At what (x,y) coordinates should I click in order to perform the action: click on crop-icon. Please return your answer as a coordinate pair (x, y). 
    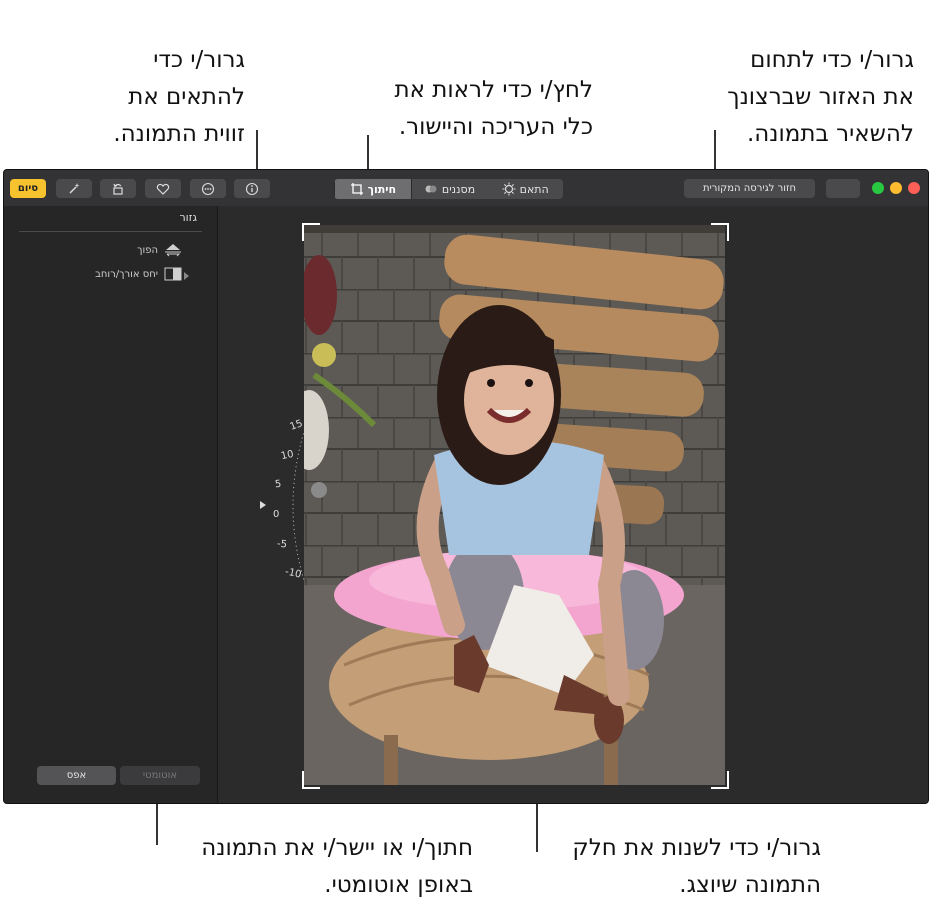
    Looking at the image, I should click on (356, 189).